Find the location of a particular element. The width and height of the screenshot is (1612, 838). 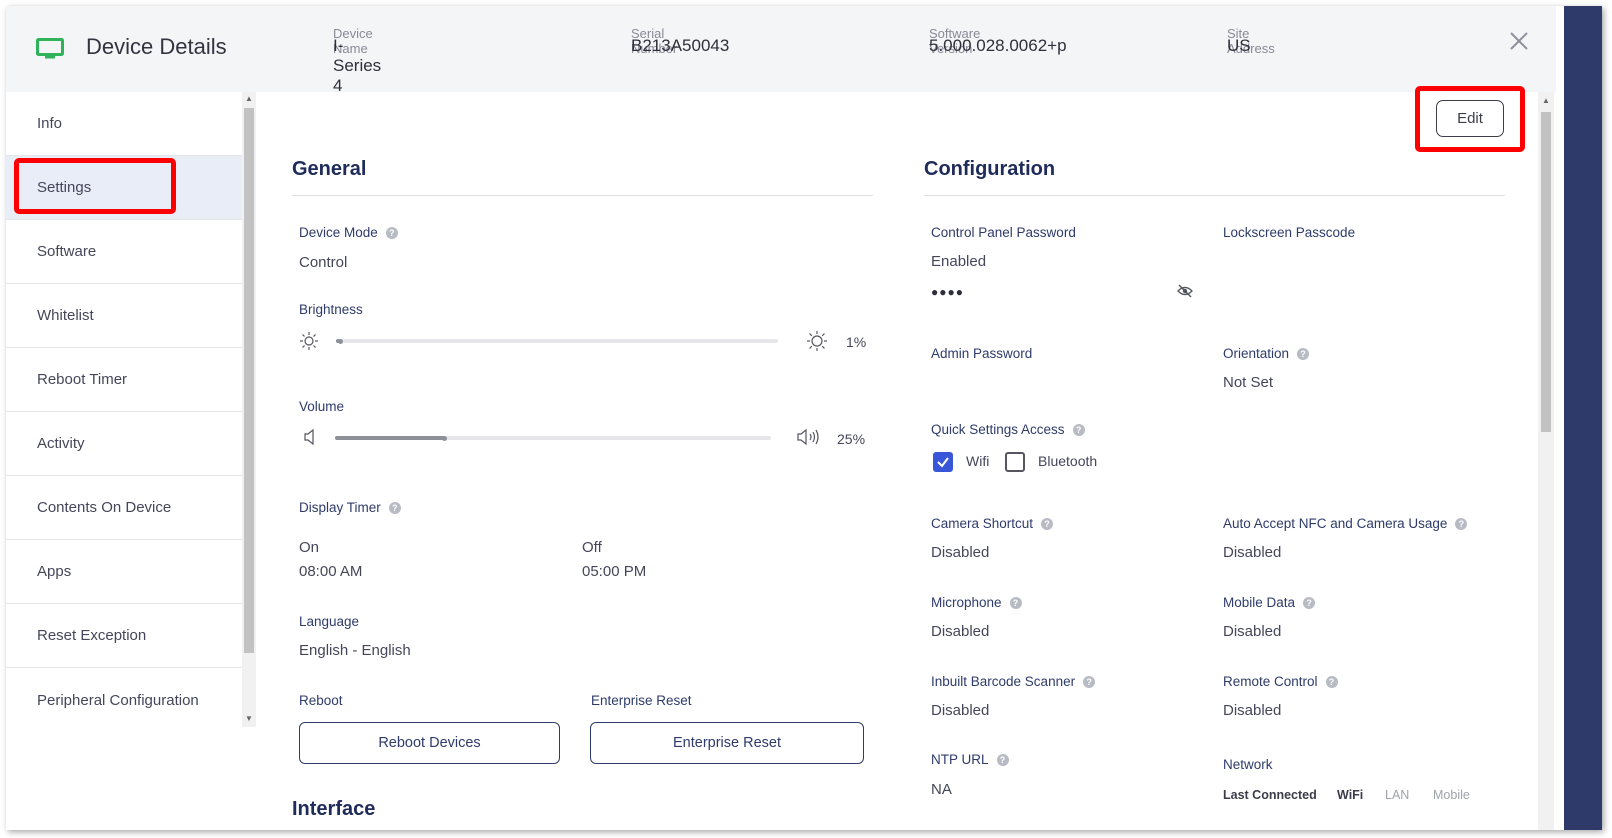

network-tab-lan: LAN is located at coordinates (1397, 795).